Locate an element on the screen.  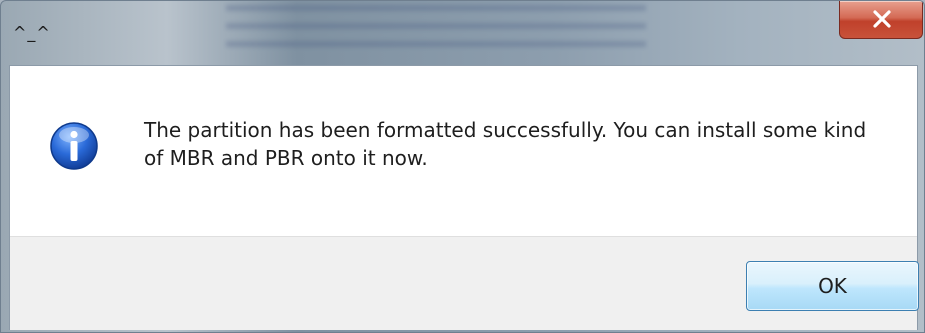
close-button is located at coordinates (881, 20).